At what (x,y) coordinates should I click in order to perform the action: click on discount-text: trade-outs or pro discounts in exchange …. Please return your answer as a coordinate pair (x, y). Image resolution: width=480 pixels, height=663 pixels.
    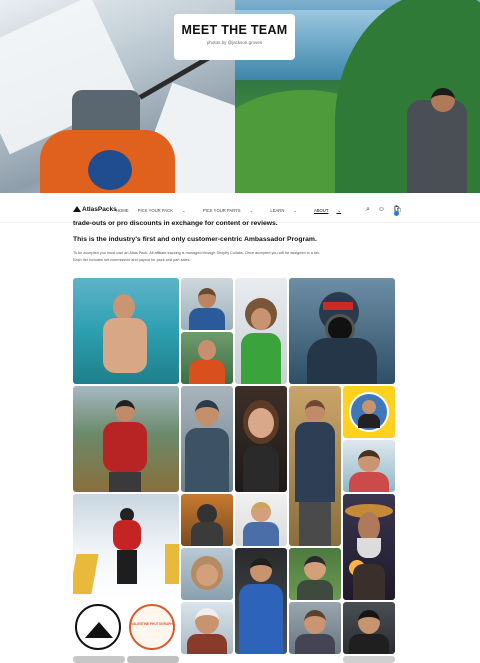
    Looking at the image, I should click on (175, 223).